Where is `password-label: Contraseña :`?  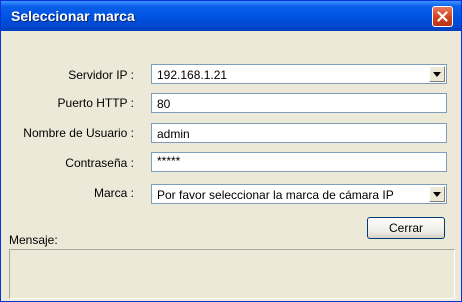 password-label: Contraseña : is located at coordinates (99, 163).